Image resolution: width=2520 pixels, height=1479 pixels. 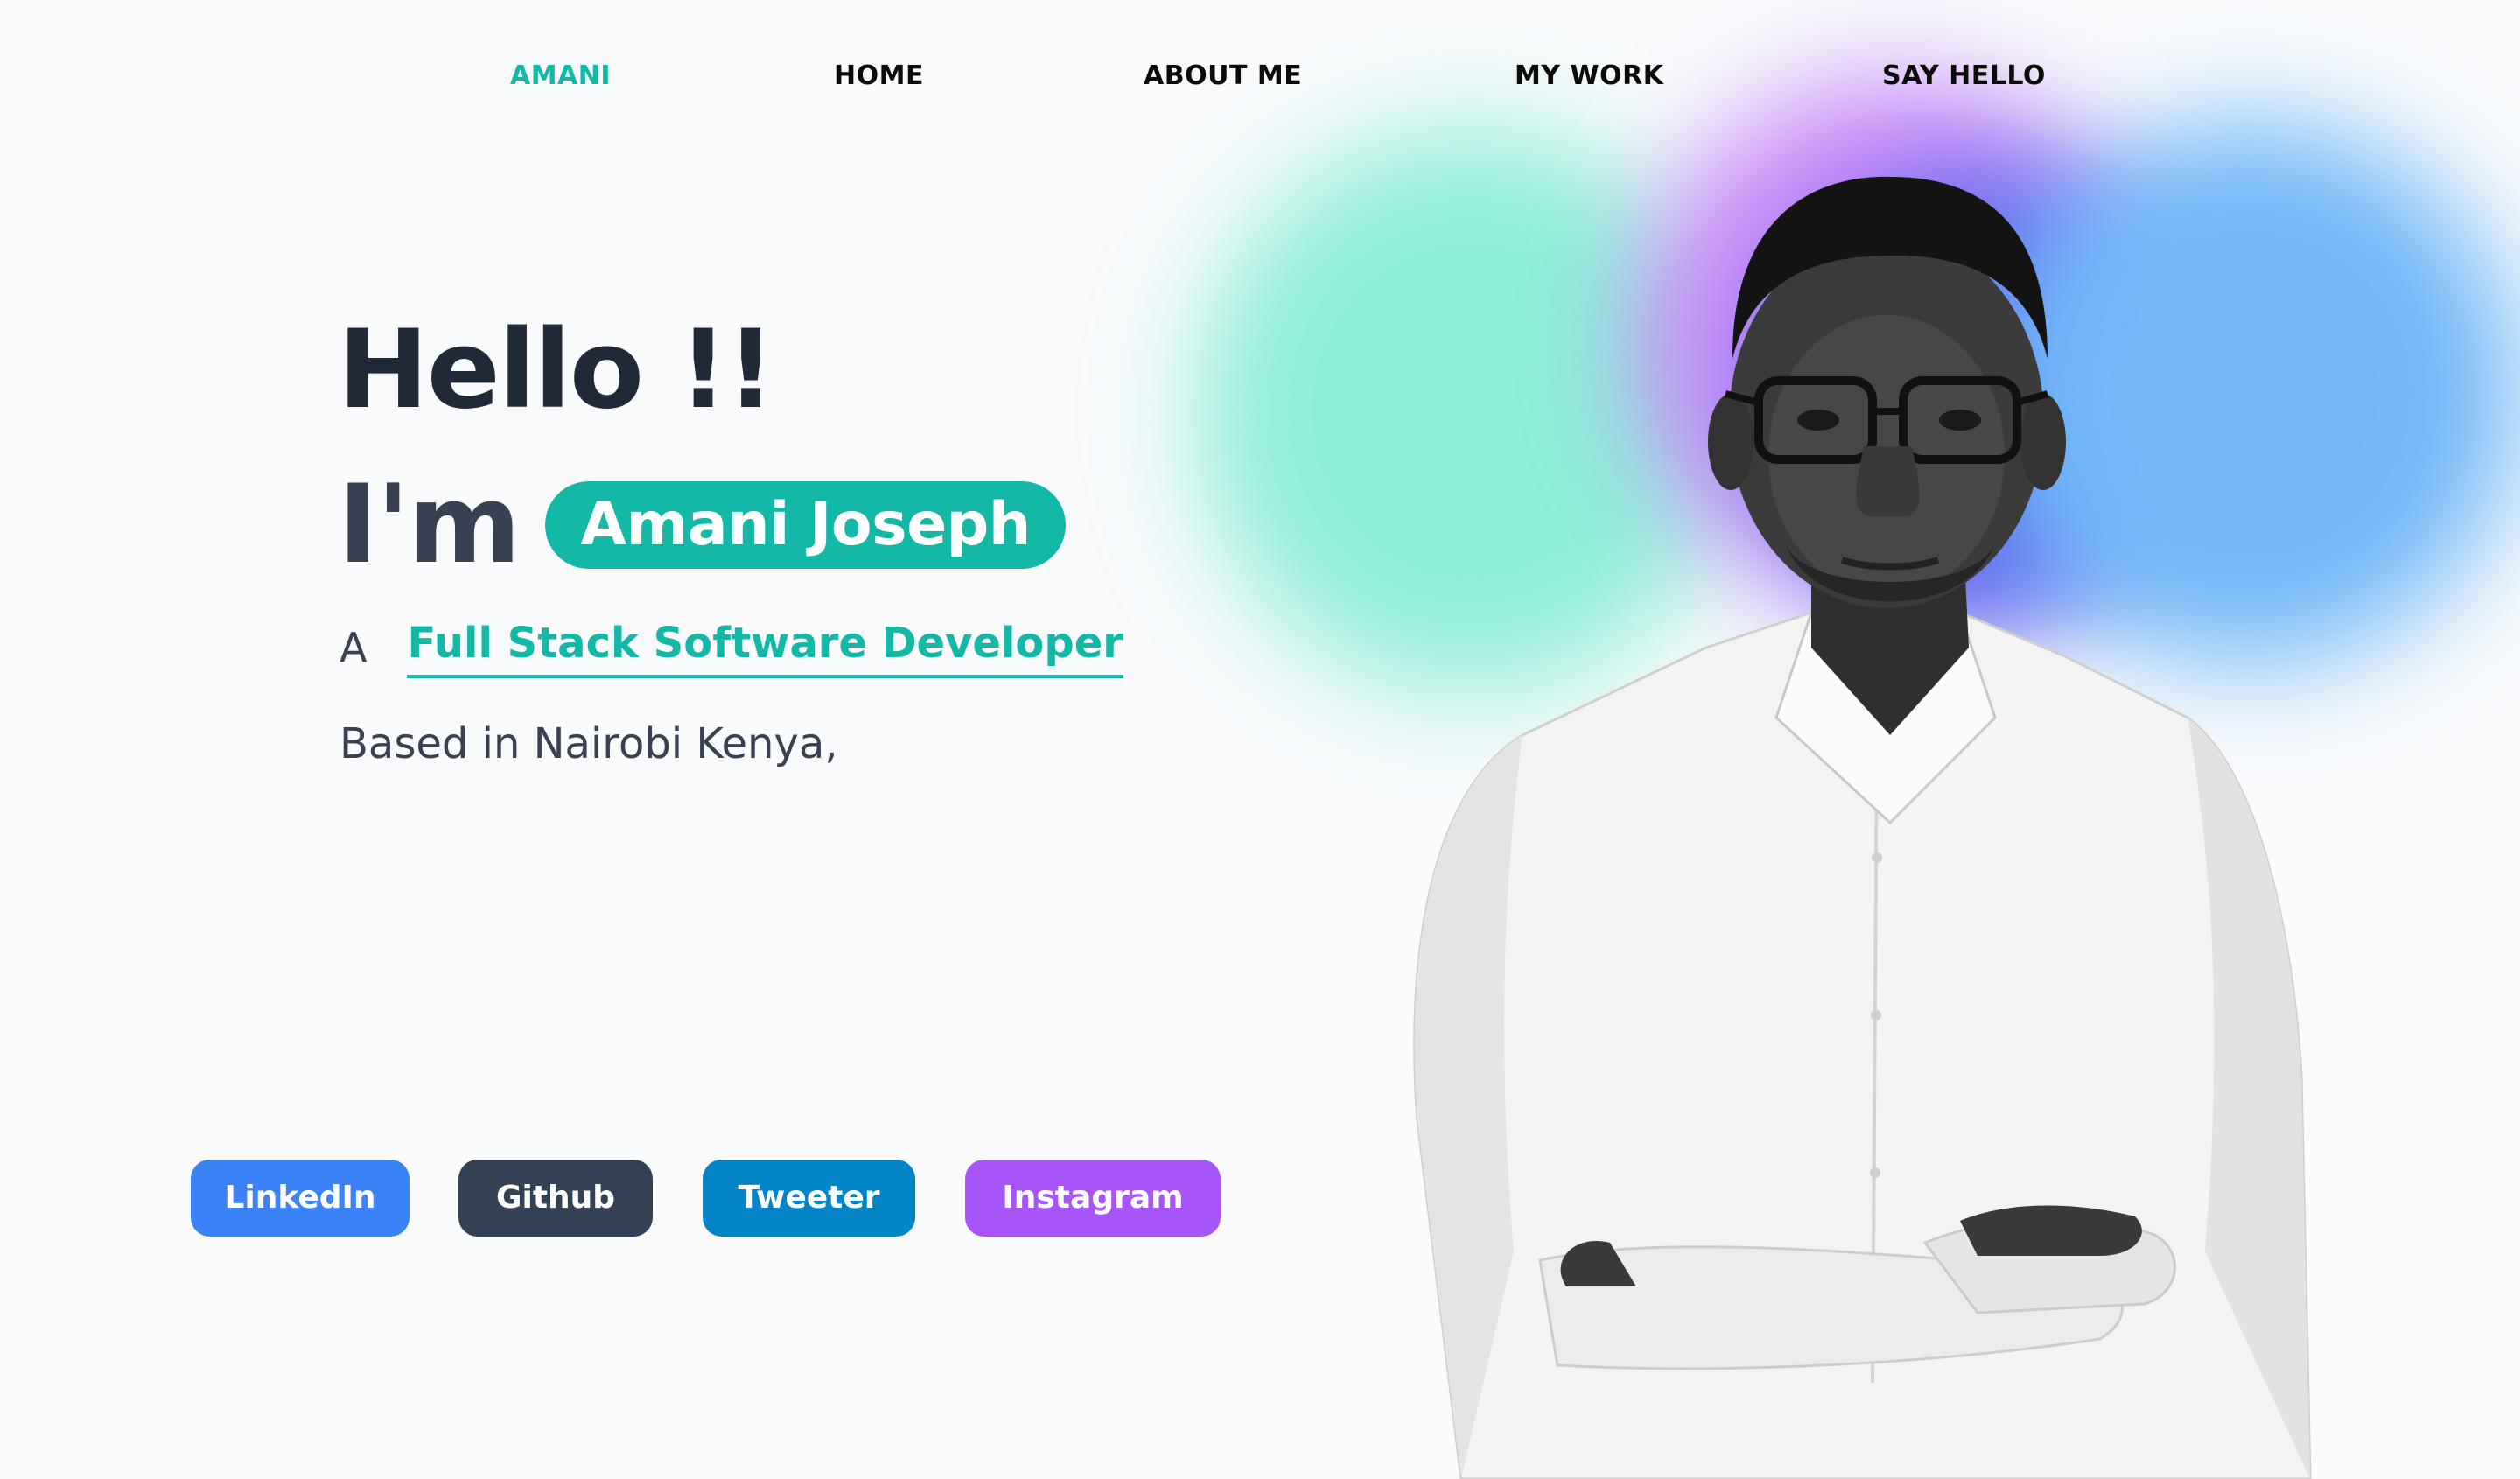 What do you see at coordinates (1223, 76) in the screenshot?
I see `nav-about-link: ABOUT ME` at bounding box center [1223, 76].